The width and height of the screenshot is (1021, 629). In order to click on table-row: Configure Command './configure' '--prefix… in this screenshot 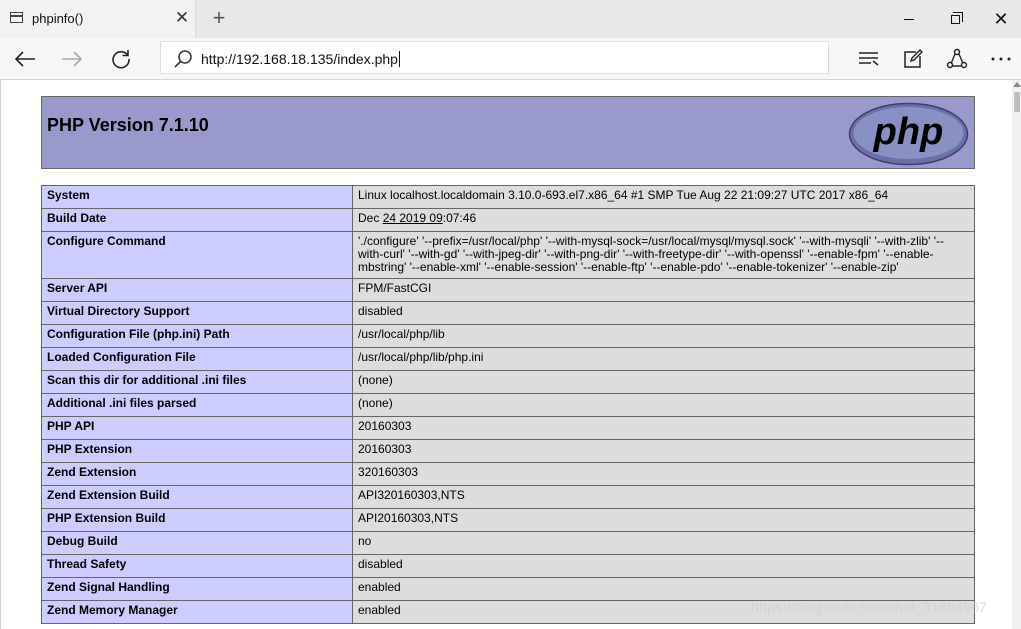, I will do `click(508, 255)`.